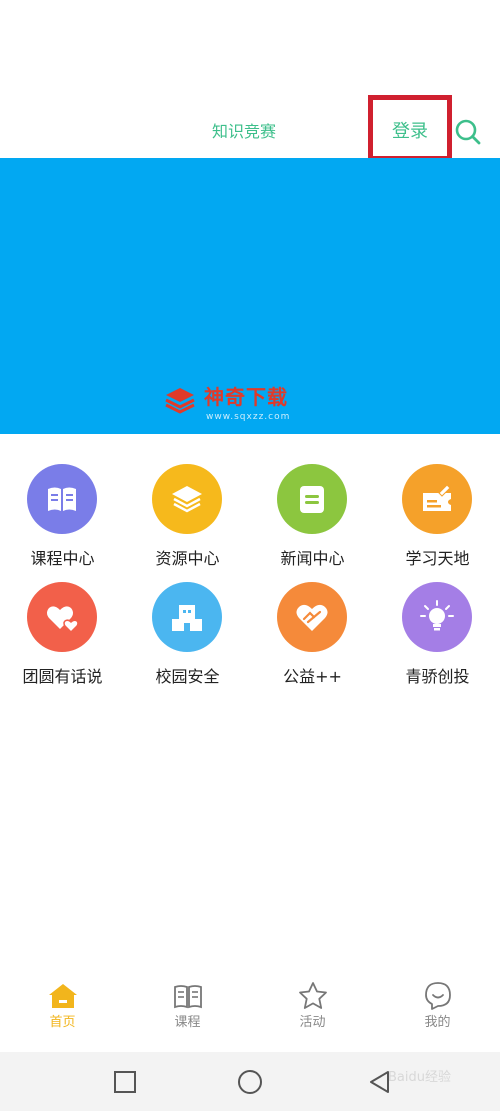  What do you see at coordinates (187, 558) in the screenshot?
I see `grid-label: 资源中心` at bounding box center [187, 558].